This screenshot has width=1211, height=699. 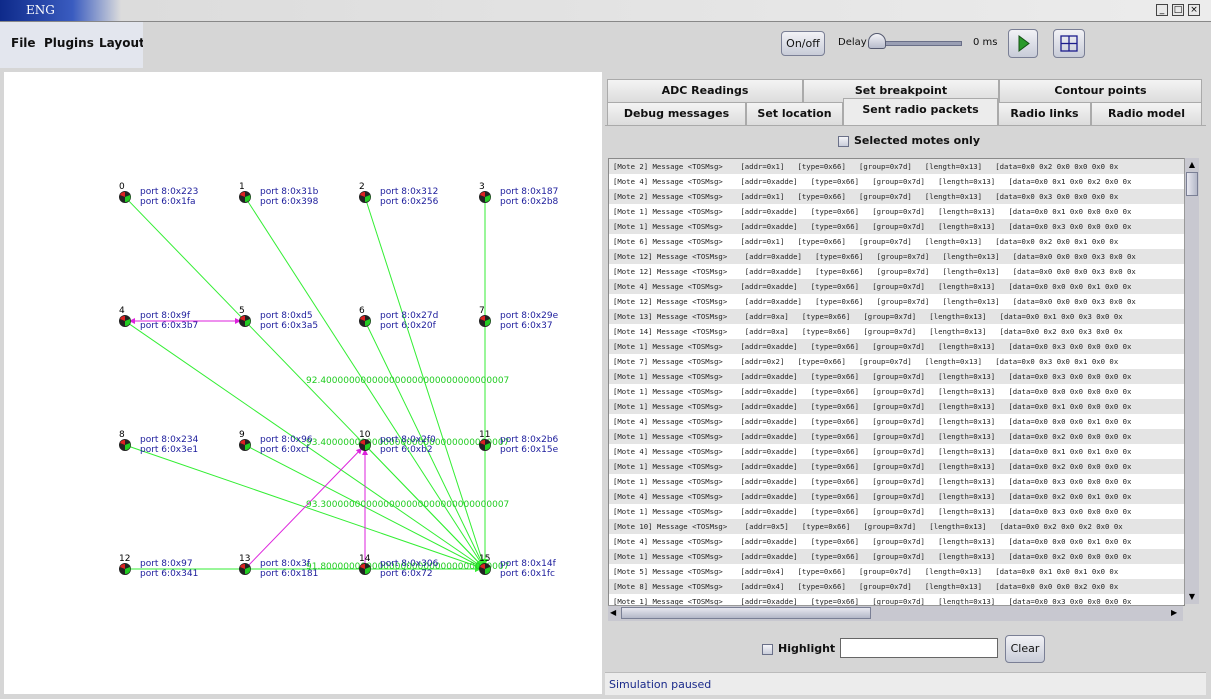 What do you see at coordinates (852, 42) in the screenshot?
I see `delay-label: Delay` at bounding box center [852, 42].